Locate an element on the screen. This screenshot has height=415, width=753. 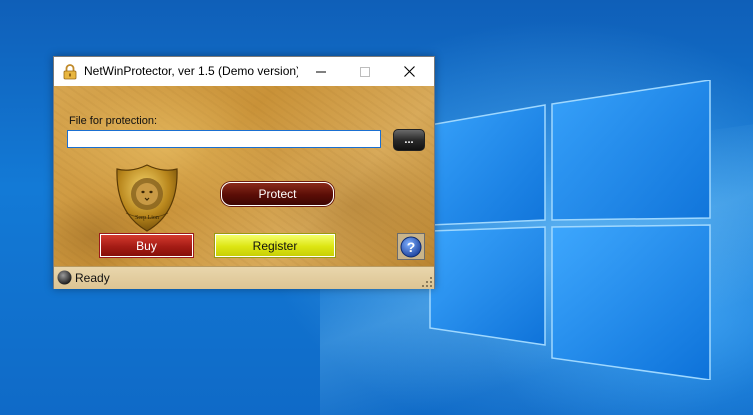
resize-grip-icon is located at coordinates (427, 282).